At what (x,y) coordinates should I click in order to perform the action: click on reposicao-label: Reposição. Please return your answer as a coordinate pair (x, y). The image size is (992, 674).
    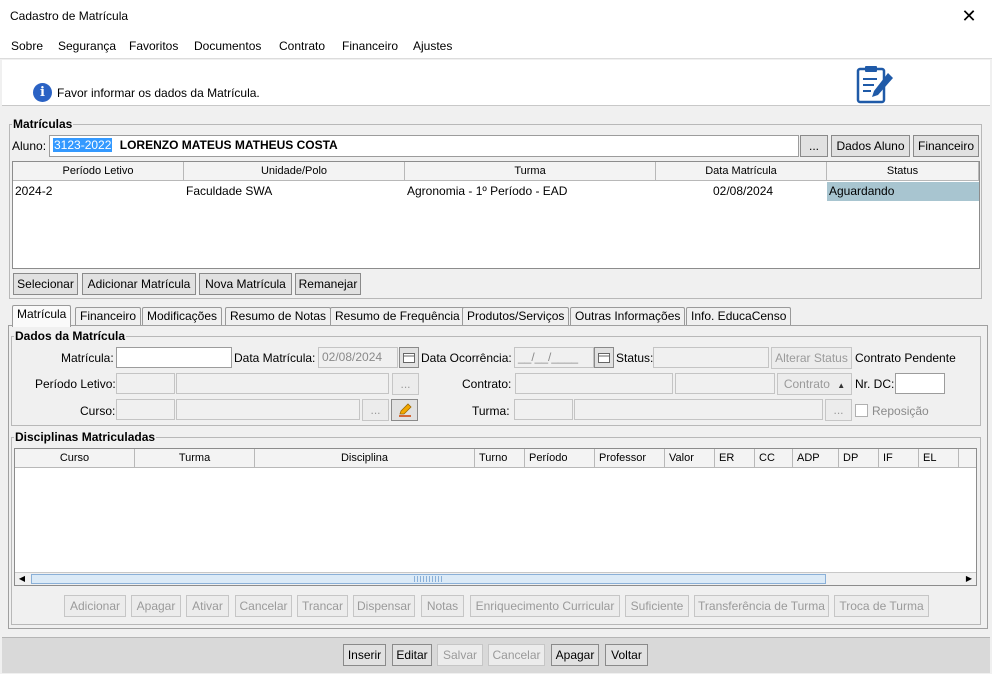
    Looking at the image, I should click on (900, 411).